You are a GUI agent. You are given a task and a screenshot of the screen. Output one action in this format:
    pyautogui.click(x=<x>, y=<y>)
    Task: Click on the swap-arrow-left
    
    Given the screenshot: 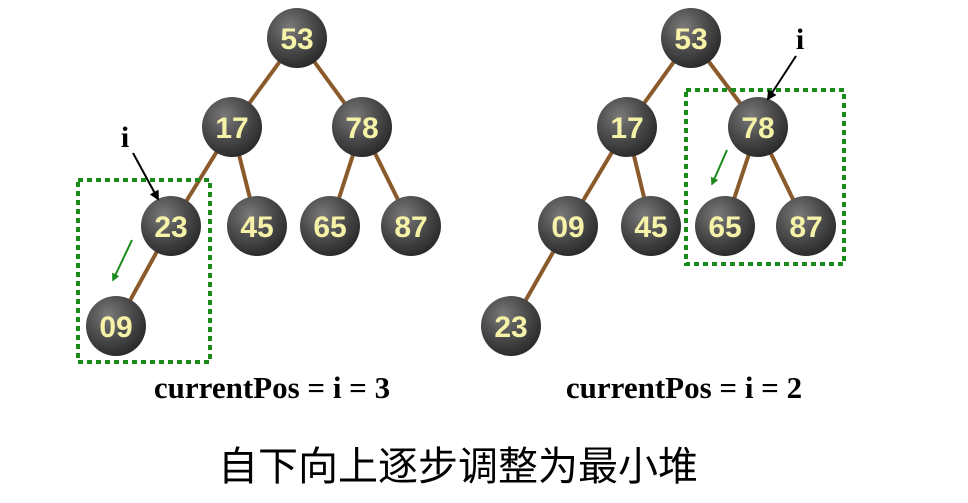 What is the action you would take?
    pyautogui.click(x=122, y=260)
    